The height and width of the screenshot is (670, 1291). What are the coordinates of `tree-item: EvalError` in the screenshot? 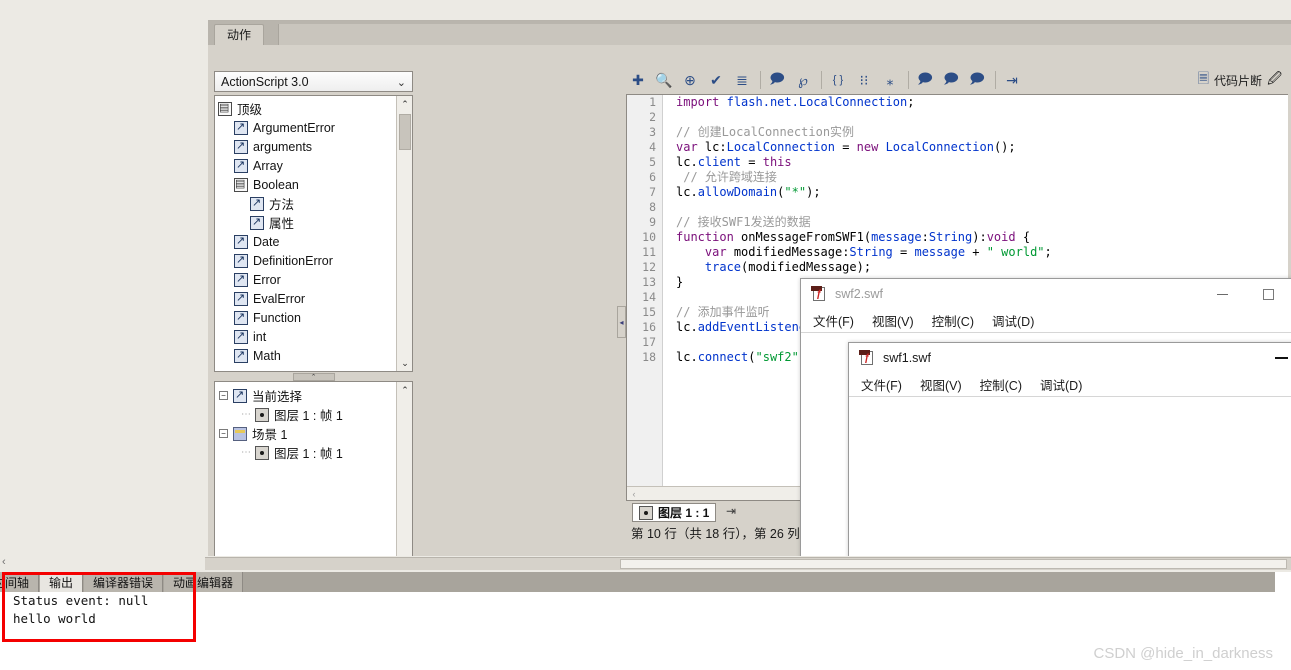 It's located at (306, 298).